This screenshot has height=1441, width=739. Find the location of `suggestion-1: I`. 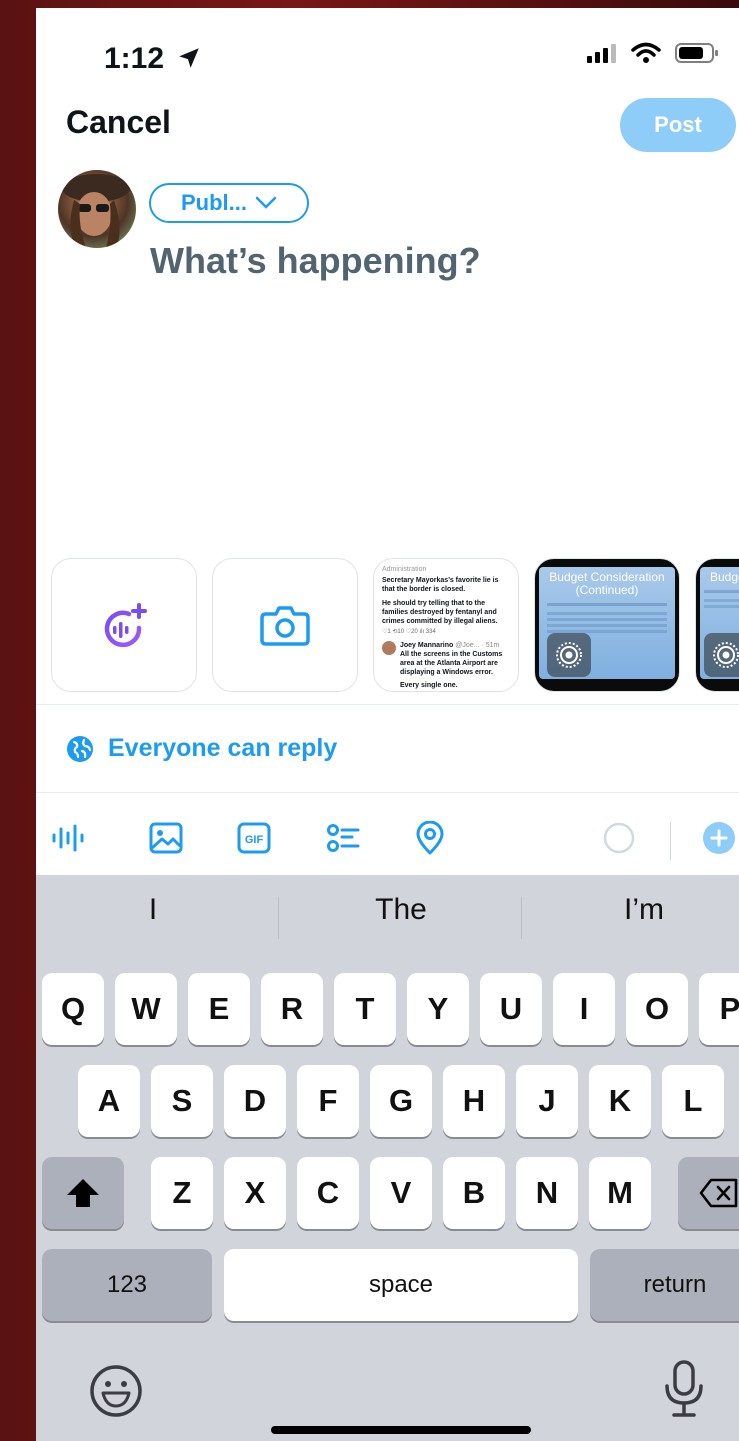

suggestion-1: I is located at coordinates (153, 910).